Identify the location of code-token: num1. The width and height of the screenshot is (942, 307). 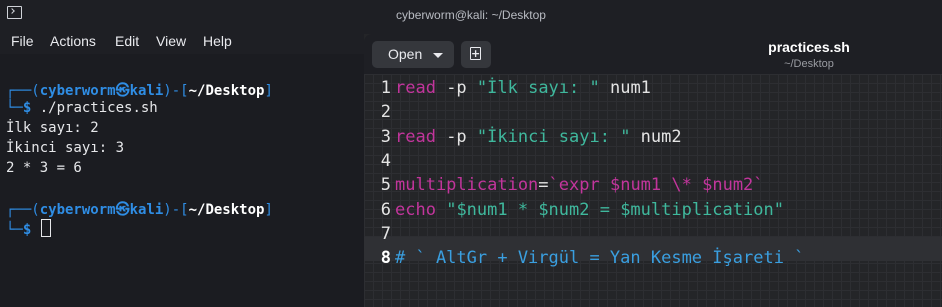
(625, 88).